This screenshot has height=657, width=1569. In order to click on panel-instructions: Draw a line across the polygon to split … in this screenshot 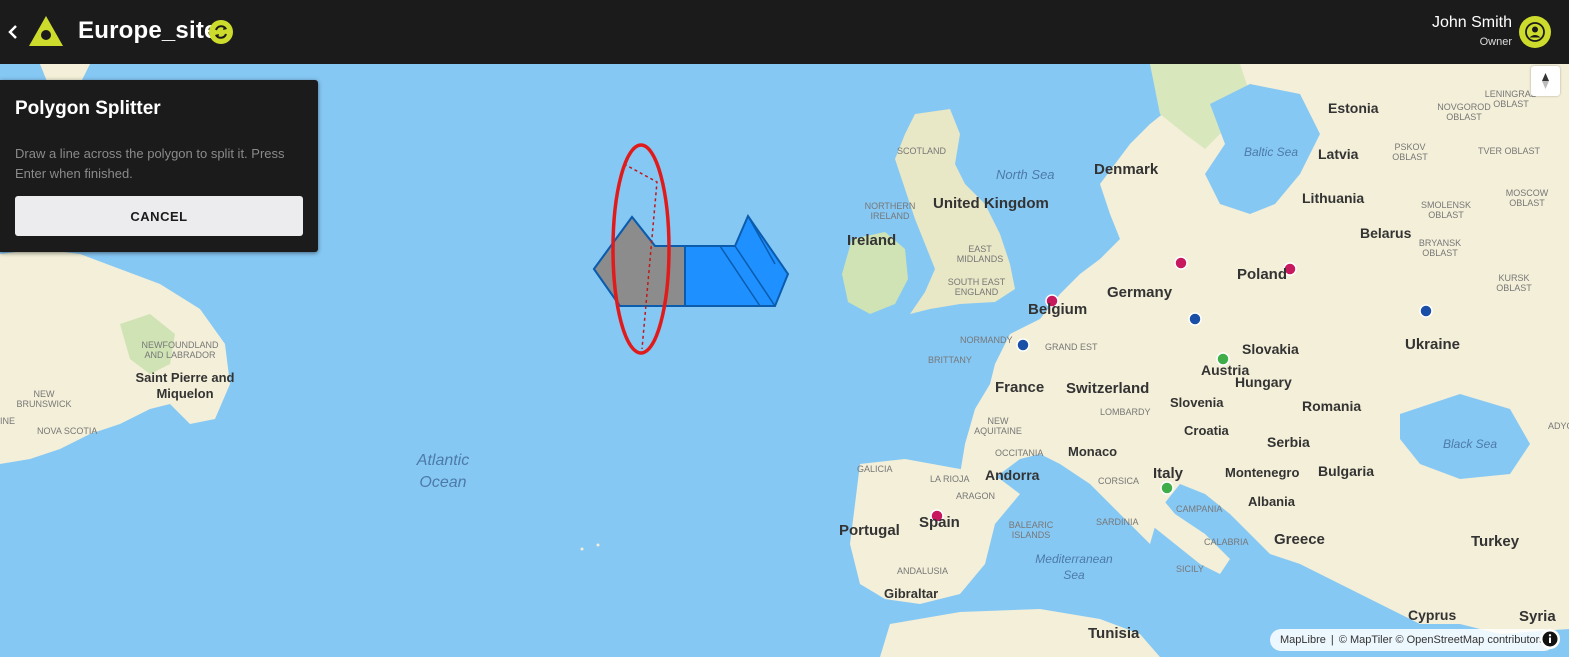, I will do `click(150, 163)`.